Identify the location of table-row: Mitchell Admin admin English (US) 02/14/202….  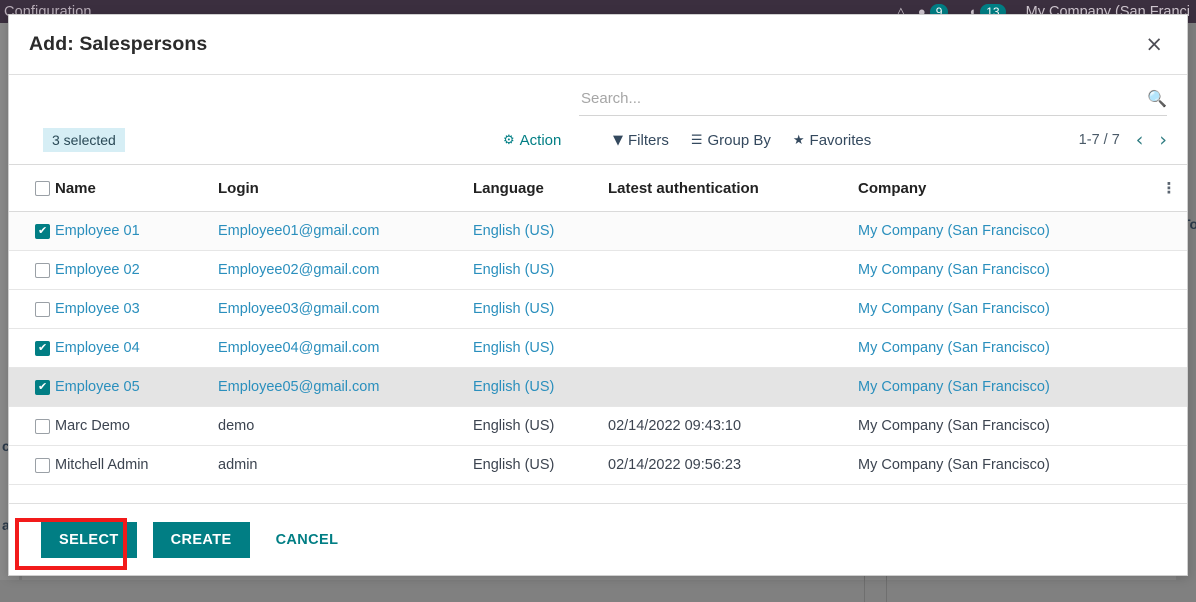
(598, 465).